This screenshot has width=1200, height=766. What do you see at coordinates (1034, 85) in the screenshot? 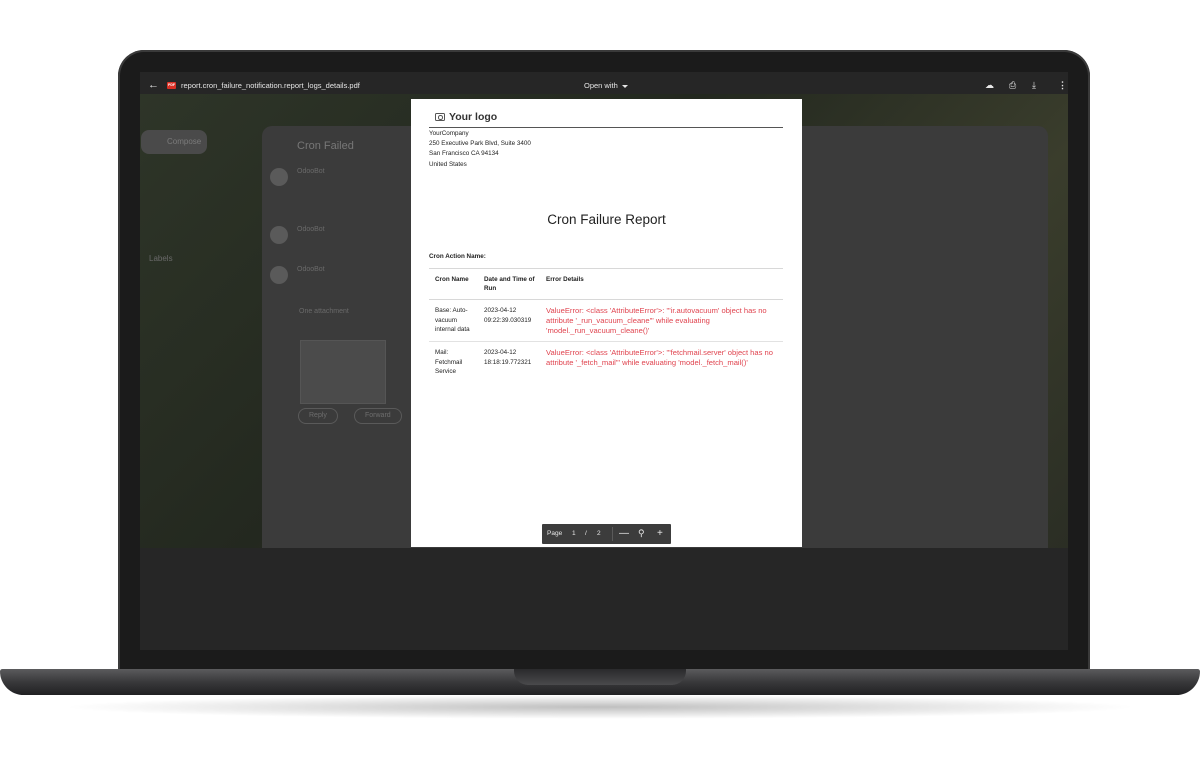
I see `download-icon: ⤓` at bounding box center [1034, 85].